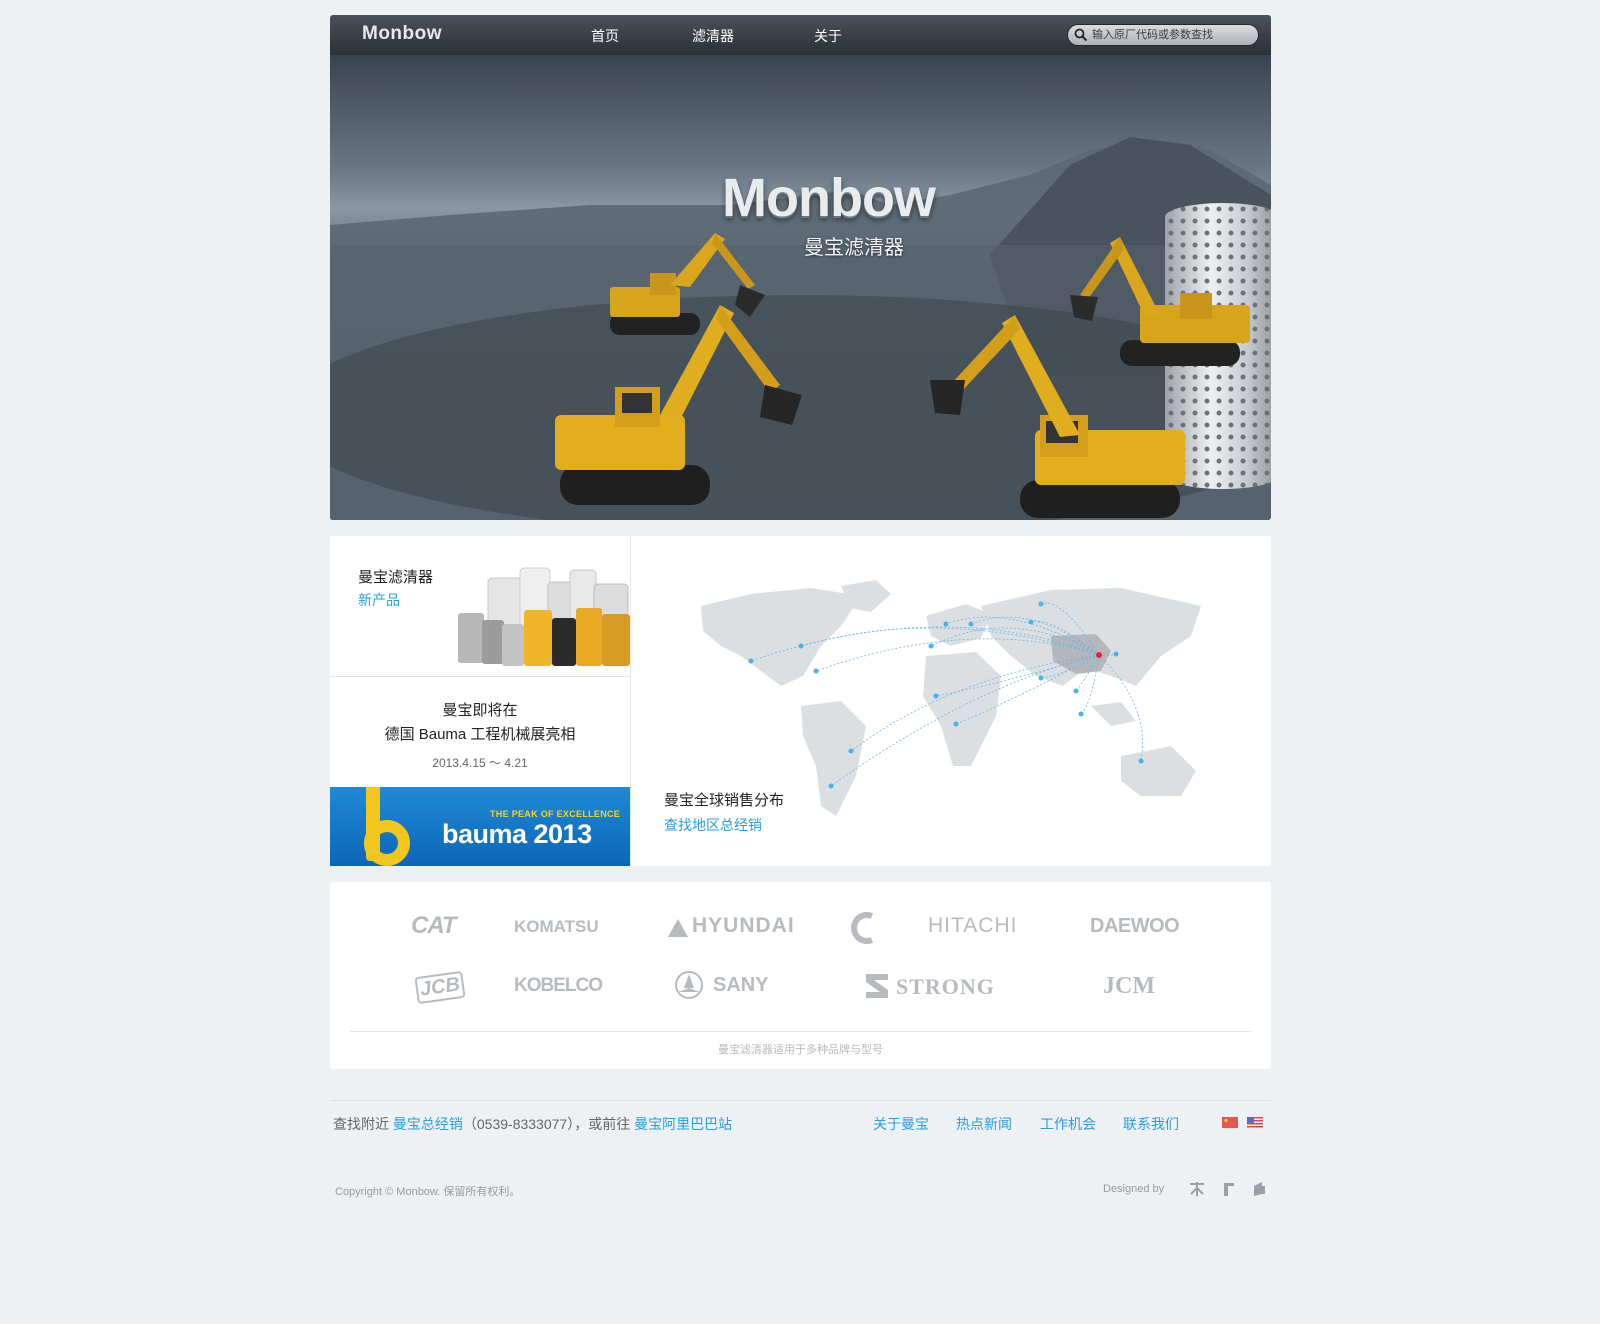 Image resolution: width=1600 pixels, height=1324 pixels. Describe the element at coordinates (556, 926) in the screenshot. I see `brand-komatsu: KOMATSU` at that location.